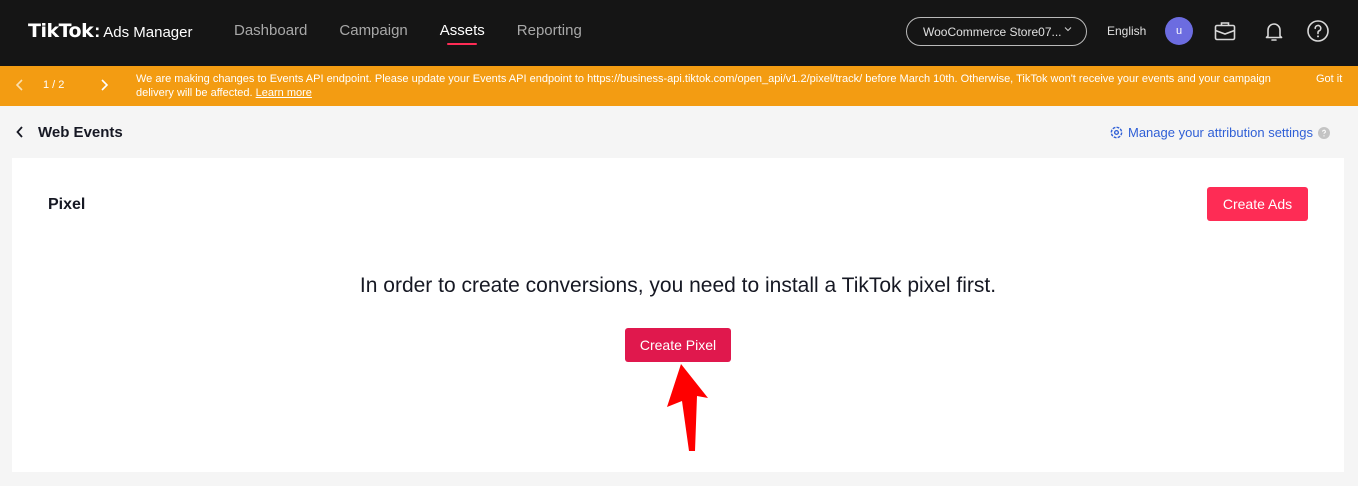 The height and width of the screenshot is (486, 1358). What do you see at coordinates (373, 33) in the screenshot?
I see `nav-campaign: Campaign` at bounding box center [373, 33].